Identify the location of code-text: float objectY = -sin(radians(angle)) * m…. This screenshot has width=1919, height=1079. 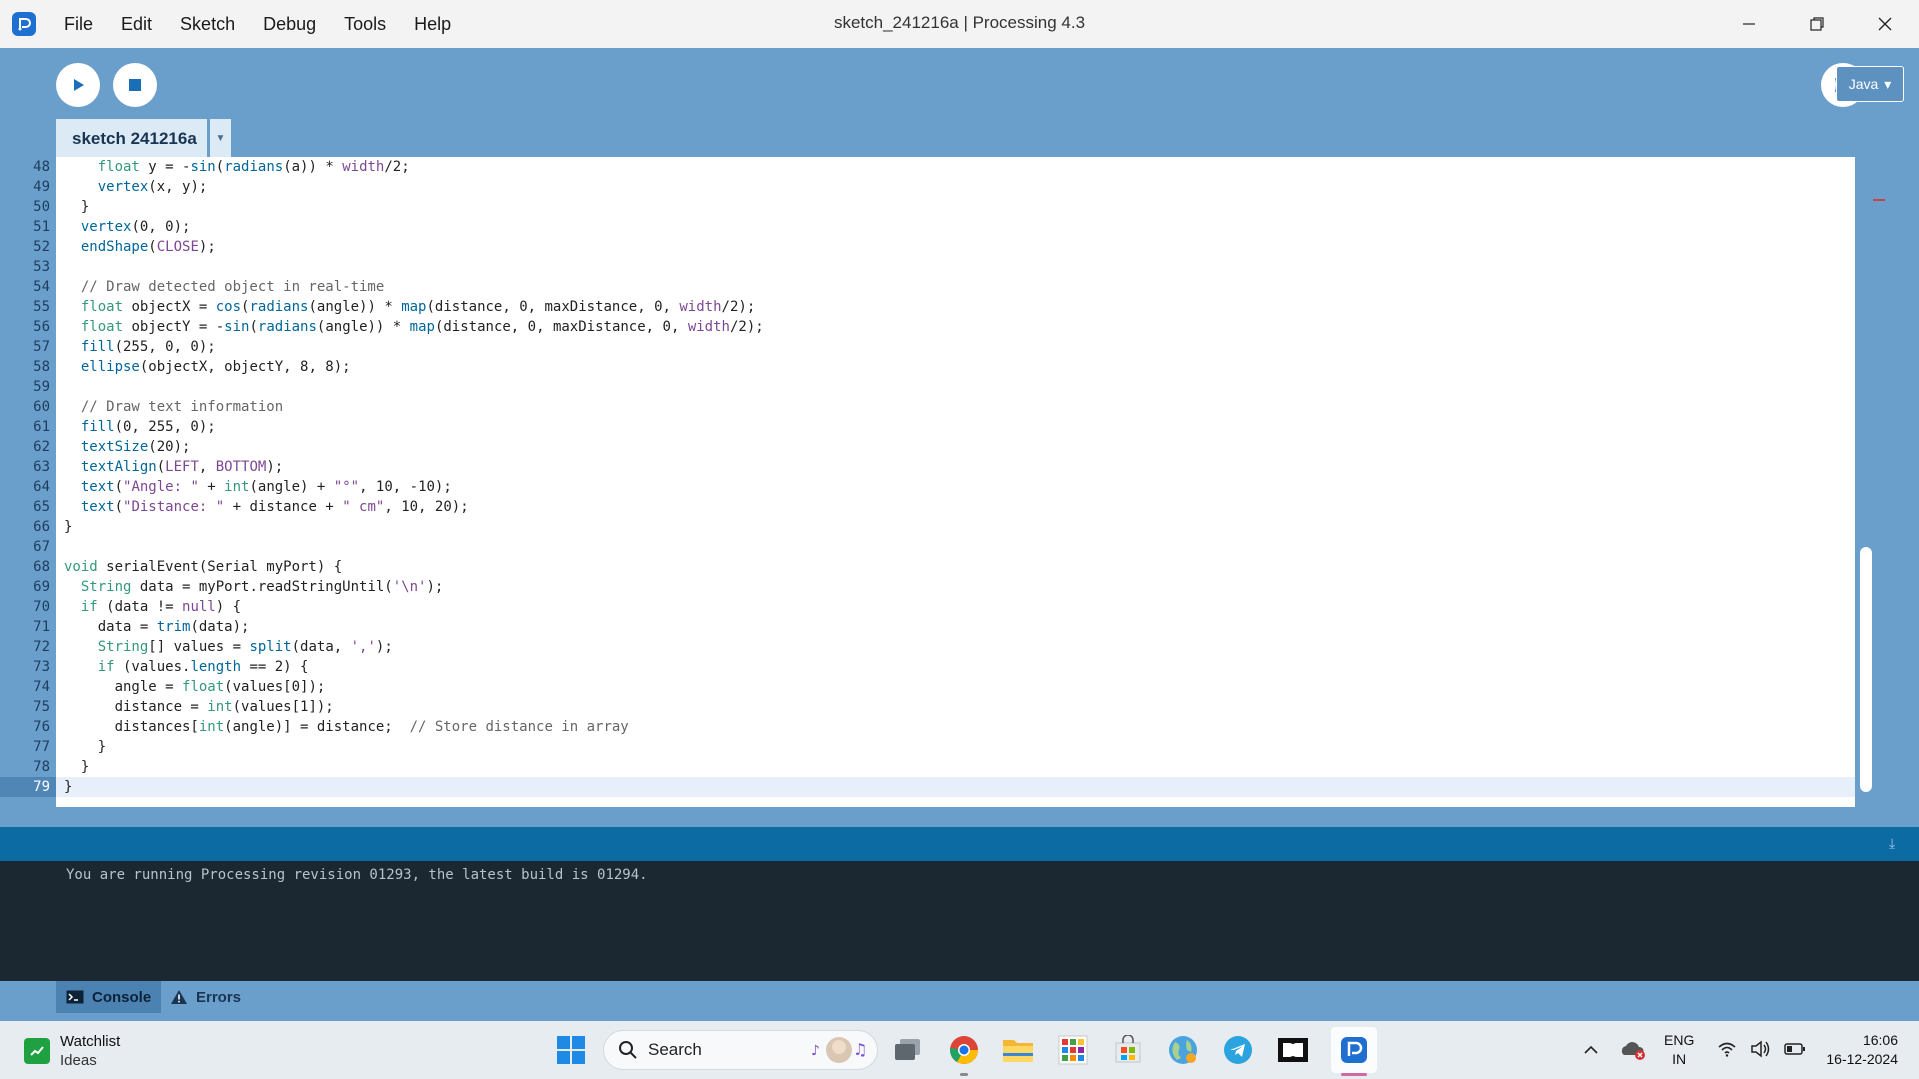
(410, 327).